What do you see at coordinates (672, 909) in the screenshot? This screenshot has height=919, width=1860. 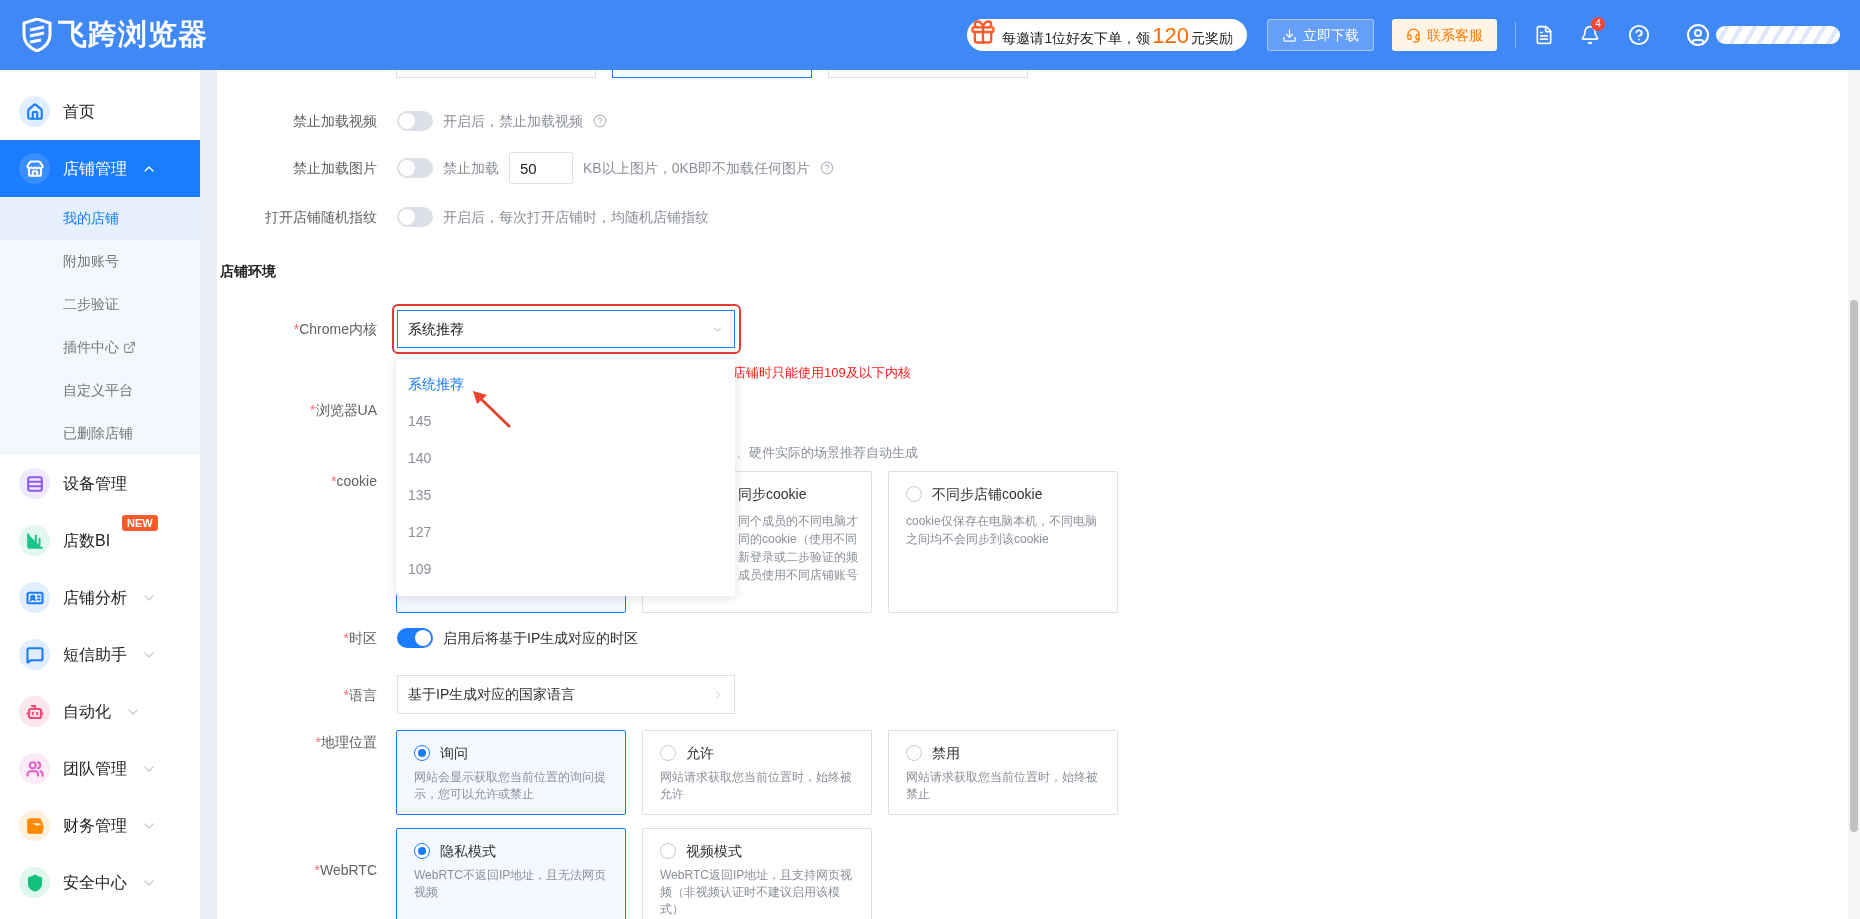 I see `option-description: 式）` at bounding box center [672, 909].